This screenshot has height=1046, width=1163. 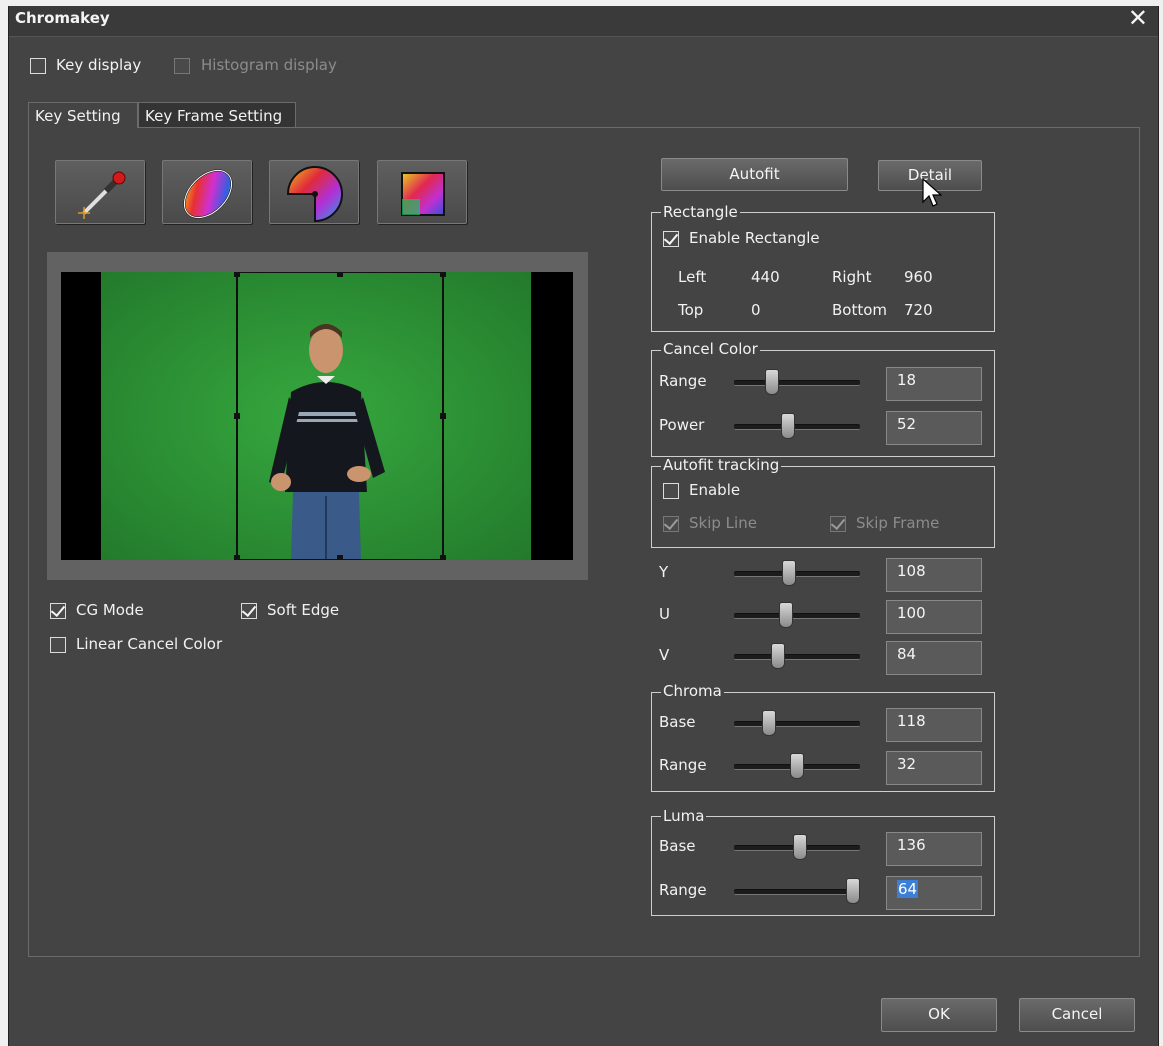 I want to click on luma-range-value: 64, so click(x=908, y=889).